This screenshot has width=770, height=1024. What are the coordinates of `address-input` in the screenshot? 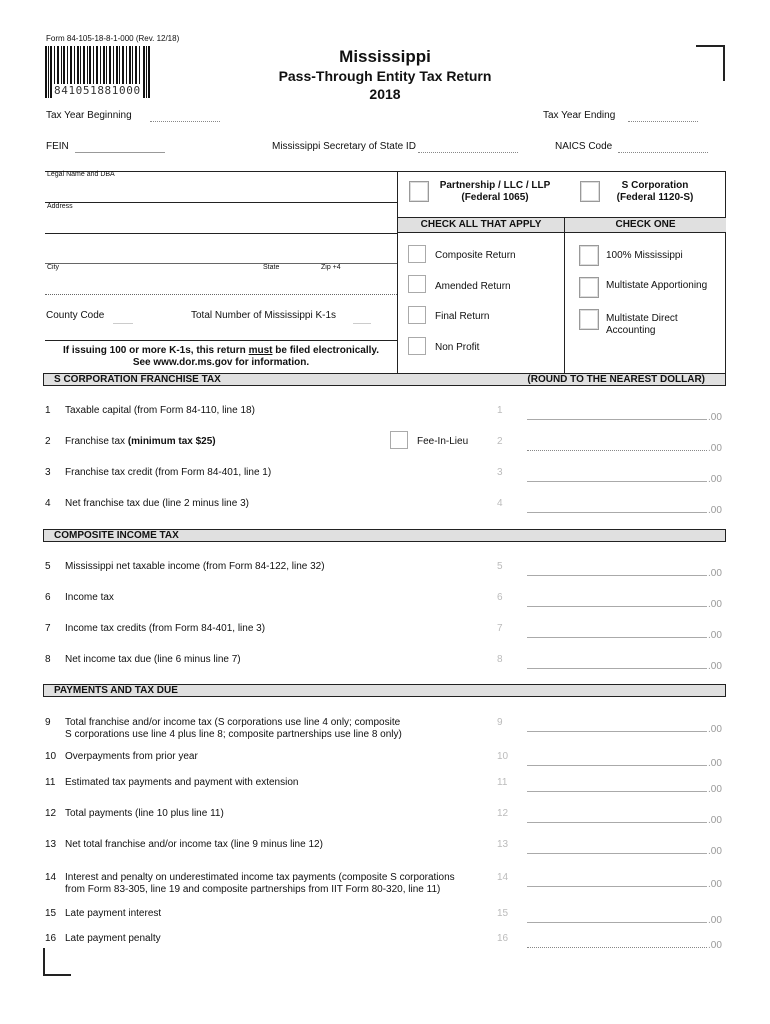 It's located at (221, 222).